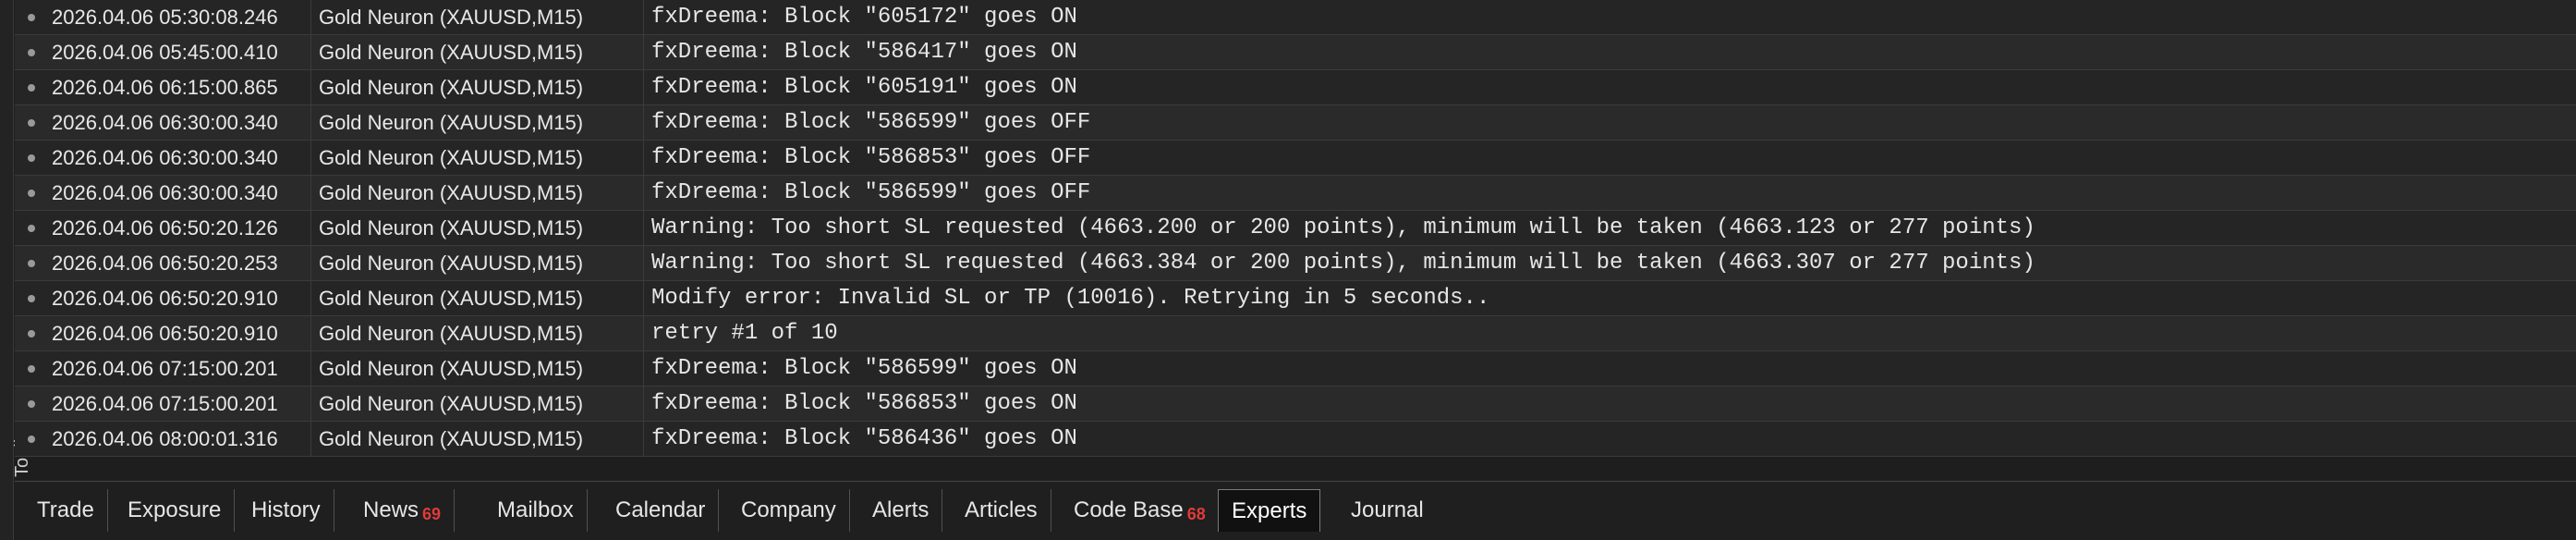  Describe the element at coordinates (165, 17) in the screenshot. I see `log-time: 2026.04.06 05:30:08.246` at that location.